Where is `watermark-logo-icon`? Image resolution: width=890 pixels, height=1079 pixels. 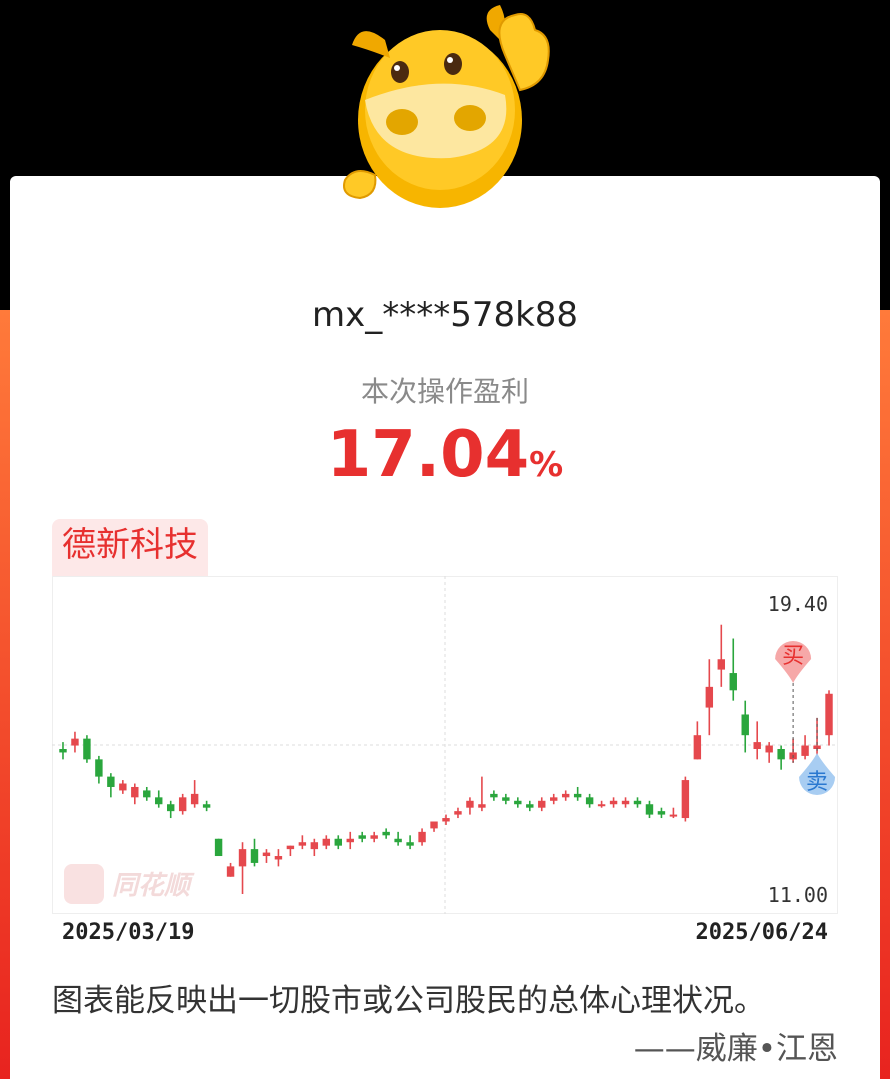
watermark-logo-icon is located at coordinates (84, 884).